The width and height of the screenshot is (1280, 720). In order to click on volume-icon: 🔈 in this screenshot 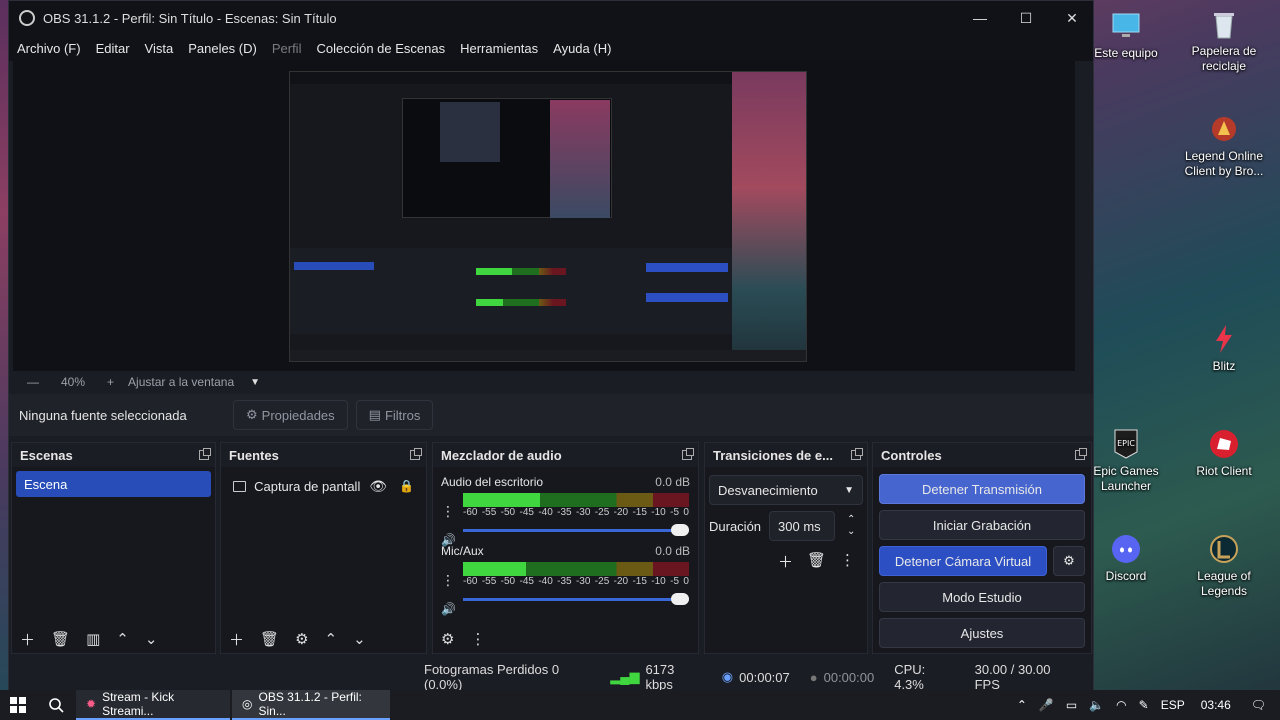, I will do `click(1096, 705)`.